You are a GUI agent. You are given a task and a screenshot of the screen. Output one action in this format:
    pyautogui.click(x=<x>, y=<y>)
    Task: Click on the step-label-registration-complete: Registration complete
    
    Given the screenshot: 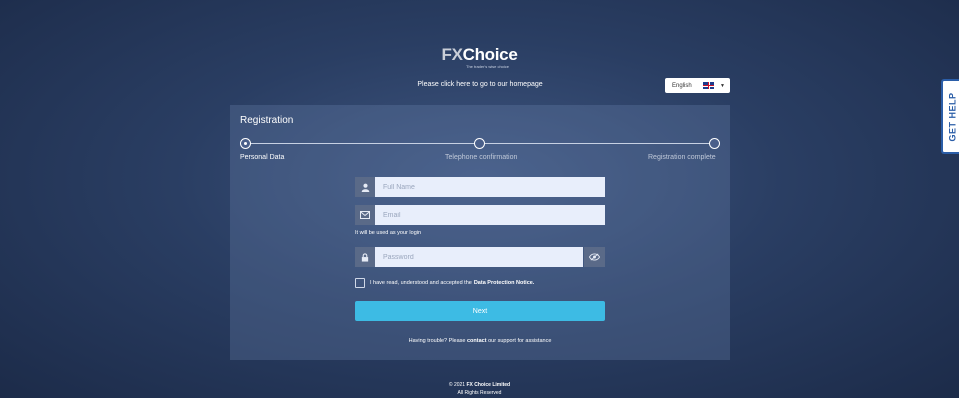 What is the action you would take?
    pyautogui.click(x=682, y=157)
    